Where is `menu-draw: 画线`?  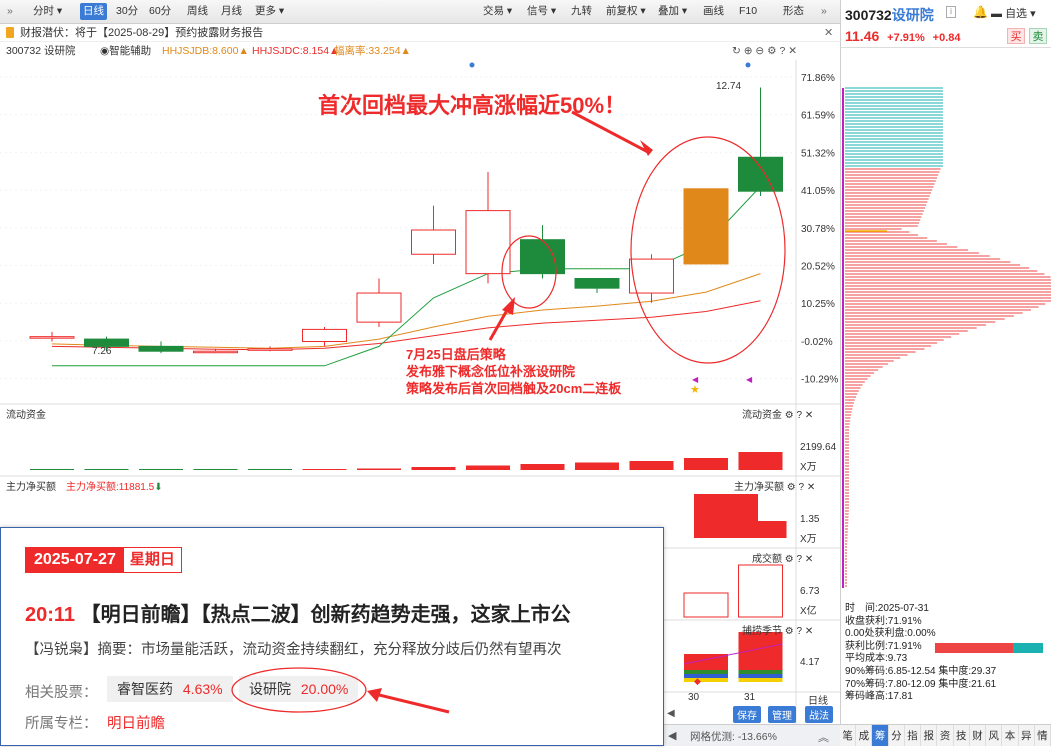 menu-draw: 画线 is located at coordinates (713, 11).